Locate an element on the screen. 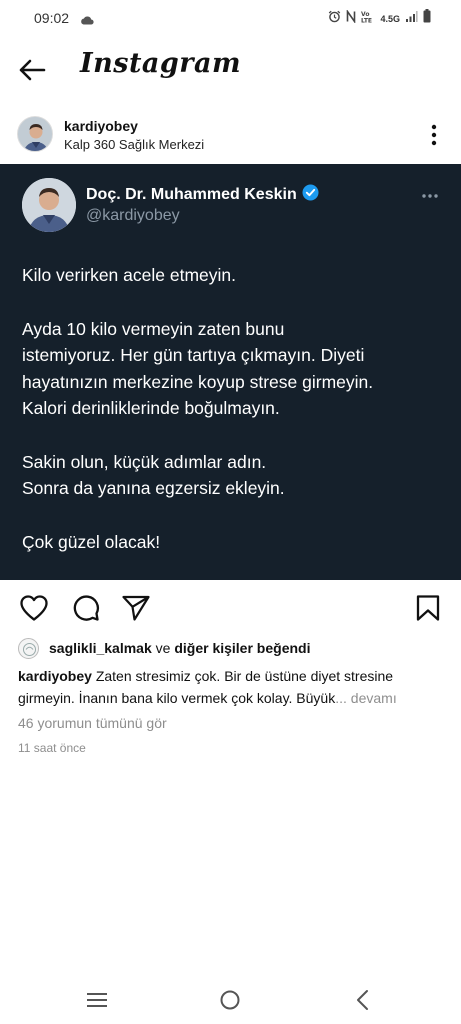 The width and height of the screenshot is (461, 1024). alarm-icon is located at coordinates (334, 19).